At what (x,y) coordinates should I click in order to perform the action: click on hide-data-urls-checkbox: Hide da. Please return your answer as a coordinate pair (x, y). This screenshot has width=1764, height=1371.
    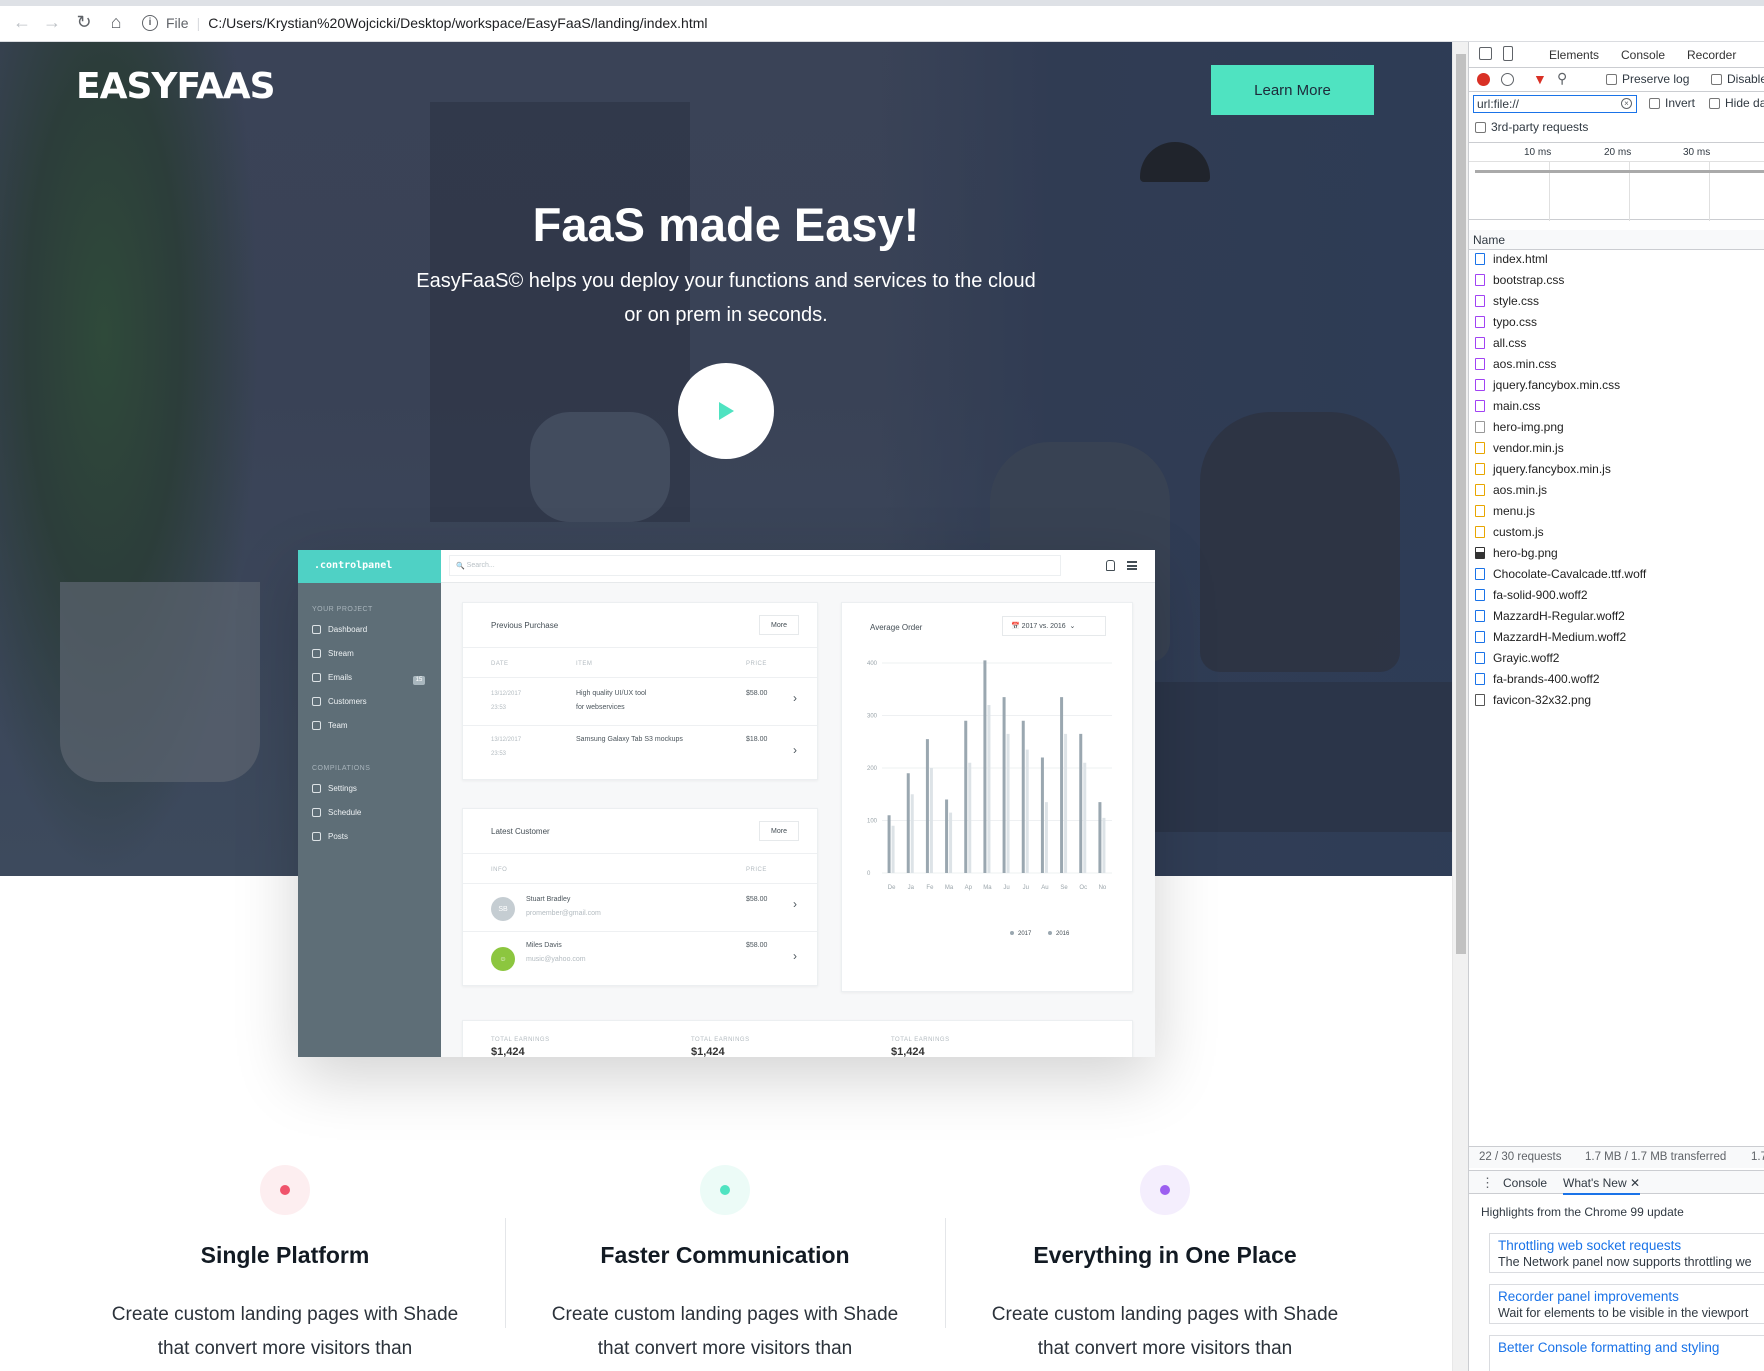
    Looking at the image, I should click on (1736, 103).